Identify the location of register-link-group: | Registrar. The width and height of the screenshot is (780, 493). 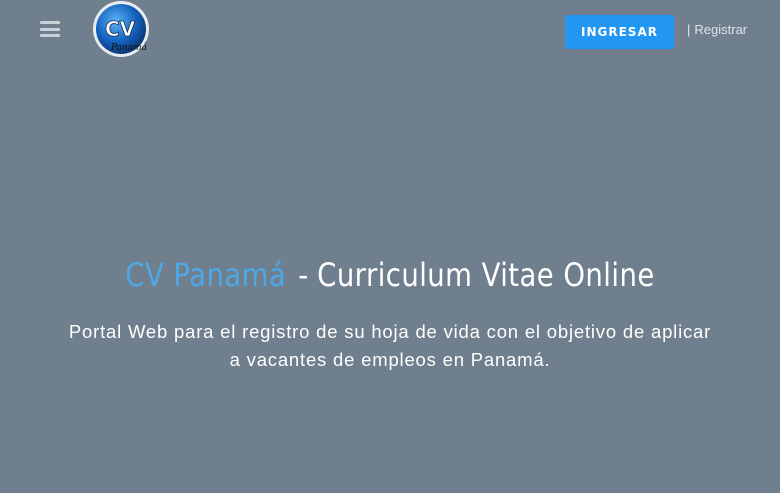
(717, 29).